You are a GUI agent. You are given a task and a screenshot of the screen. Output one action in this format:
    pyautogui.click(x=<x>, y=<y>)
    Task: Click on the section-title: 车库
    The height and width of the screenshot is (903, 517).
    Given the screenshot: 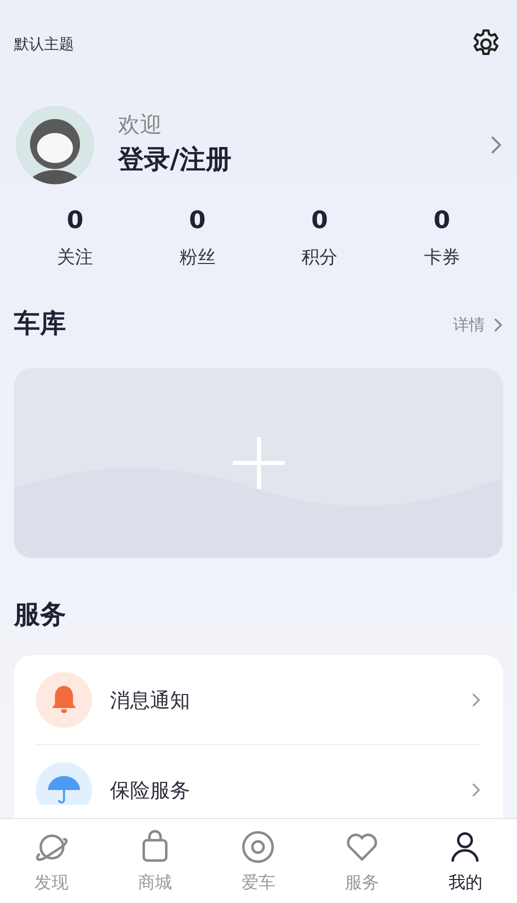 What is the action you would take?
    pyautogui.click(x=40, y=324)
    